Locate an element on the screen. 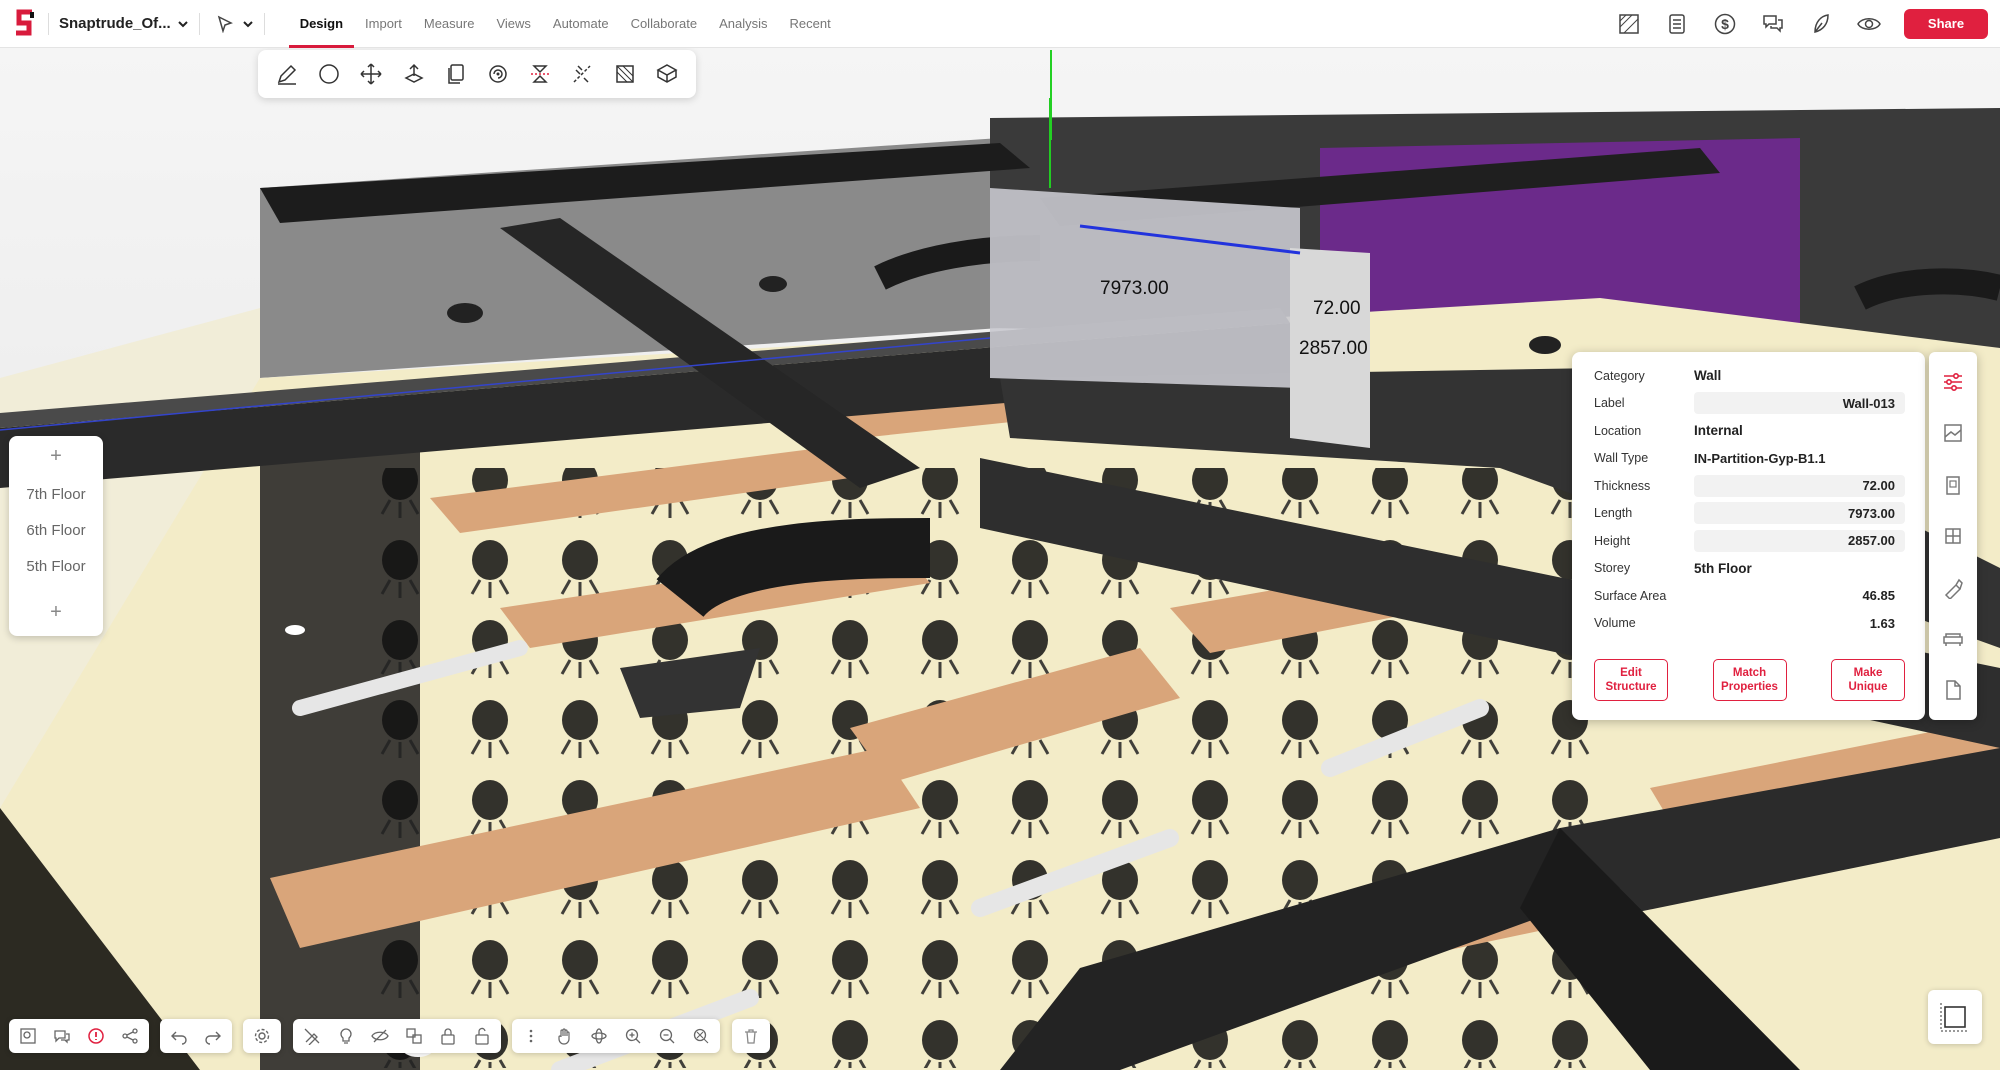 This screenshot has height=1070, width=2000. property-label: Thickness is located at coordinates (1622, 485).